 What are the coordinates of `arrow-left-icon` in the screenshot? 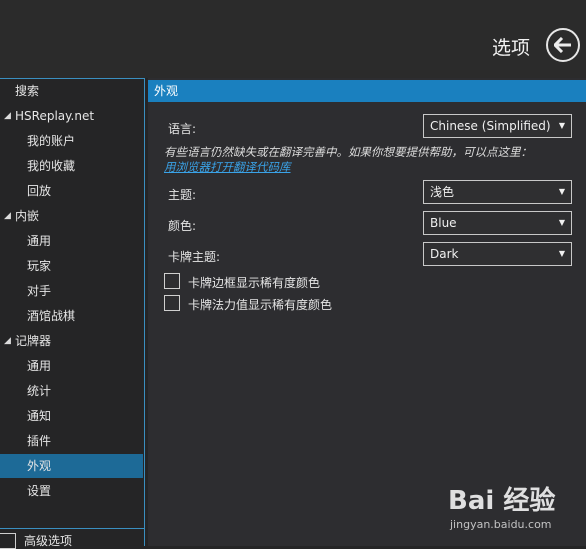 It's located at (562, 45).